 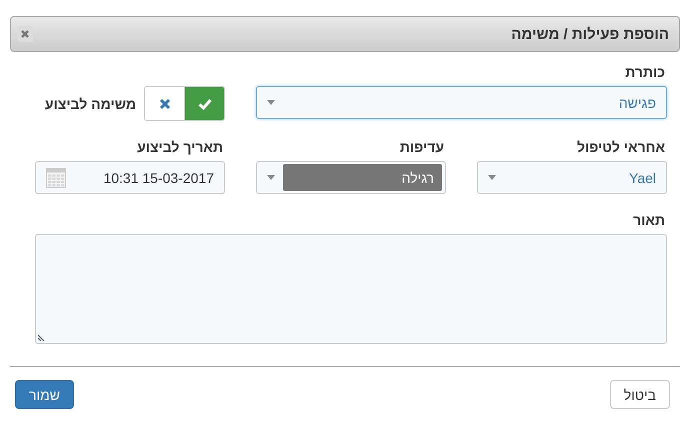 What do you see at coordinates (590, 34) in the screenshot?
I see `dialog-title: הוספת פעילות / משימה` at bounding box center [590, 34].